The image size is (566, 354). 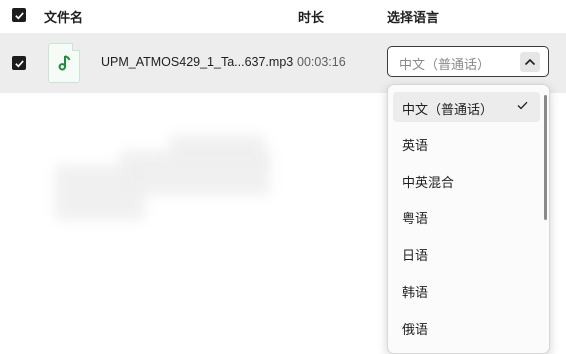 What do you see at coordinates (466, 216) in the screenshot?
I see `language-option-cantonese: 粤语` at bounding box center [466, 216].